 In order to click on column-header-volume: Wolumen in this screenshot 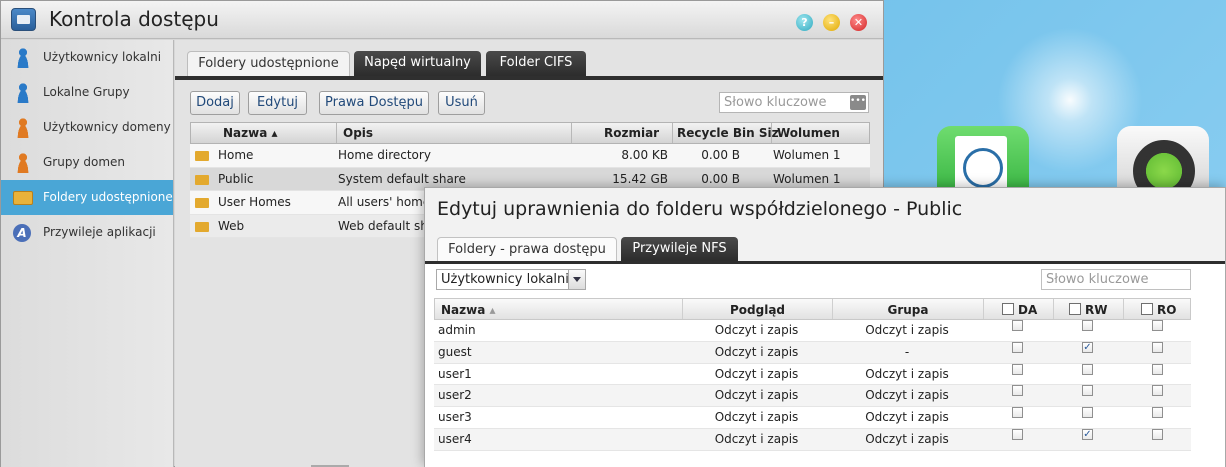, I will do `click(808, 133)`.